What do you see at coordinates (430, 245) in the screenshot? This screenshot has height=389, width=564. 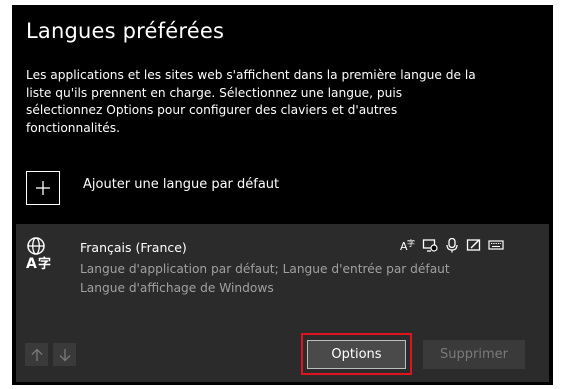 I see `display-language-icon` at bounding box center [430, 245].